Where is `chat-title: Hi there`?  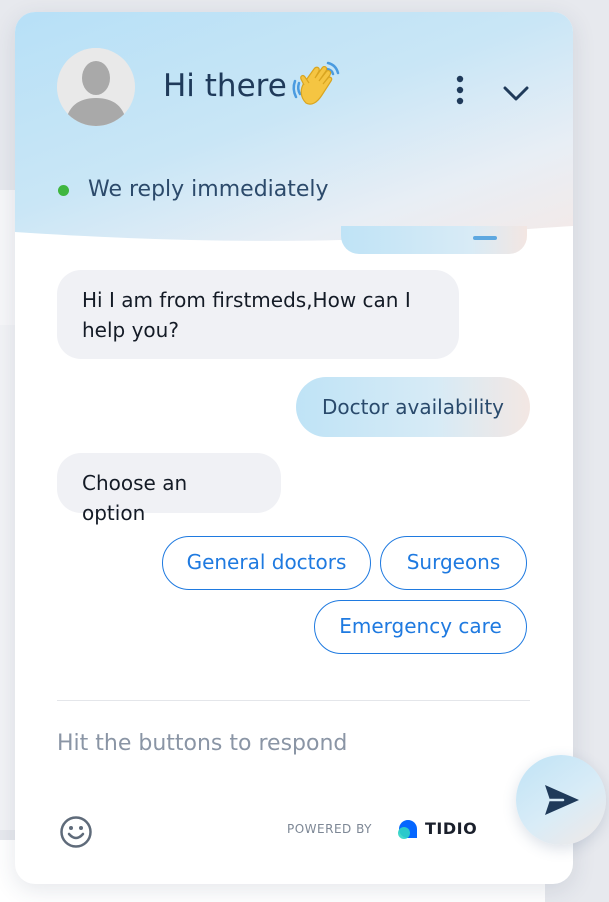 chat-title: Hi there is located at coordinates (225, 86).